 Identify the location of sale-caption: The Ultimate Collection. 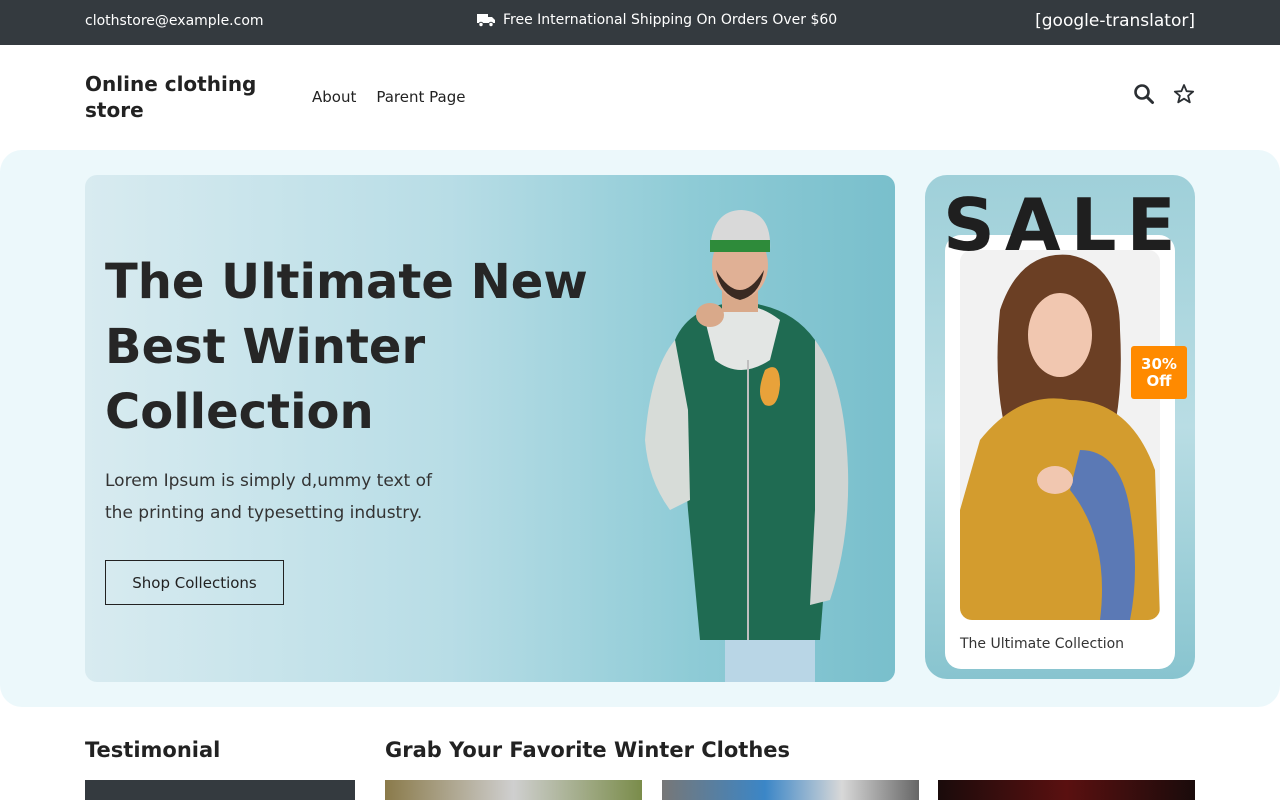
(1042, 644).